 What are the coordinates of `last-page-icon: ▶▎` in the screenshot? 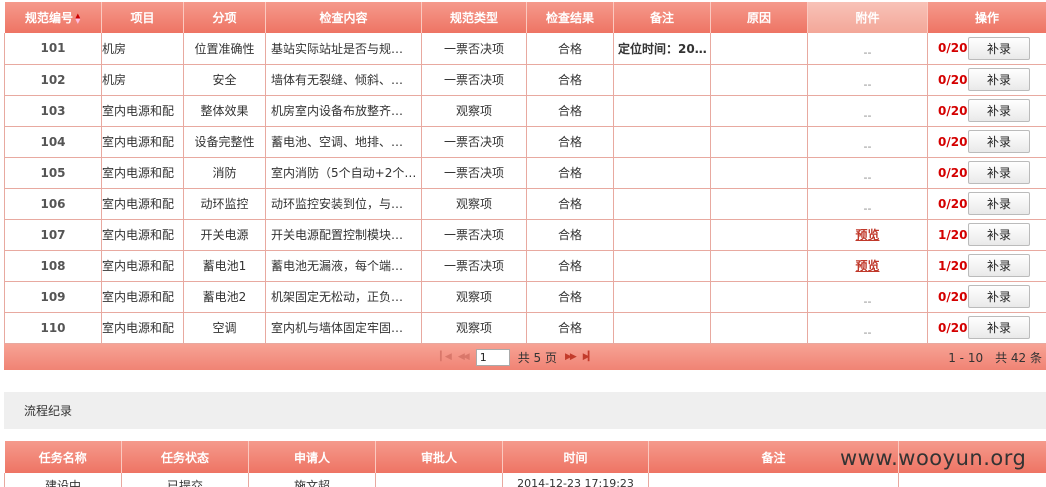 It's located at (589, 357).